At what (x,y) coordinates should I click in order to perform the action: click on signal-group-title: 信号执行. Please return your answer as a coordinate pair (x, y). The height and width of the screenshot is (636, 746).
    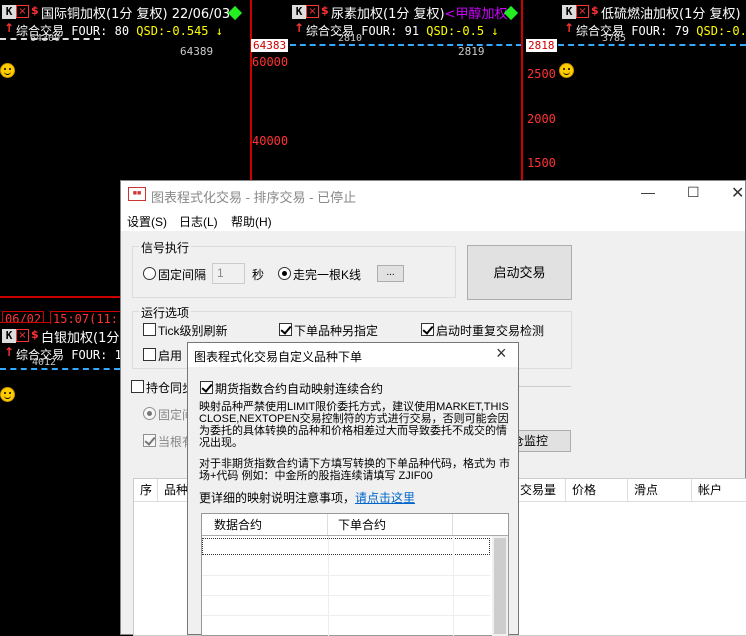
    Looking at the image, I should click on (165, 247).